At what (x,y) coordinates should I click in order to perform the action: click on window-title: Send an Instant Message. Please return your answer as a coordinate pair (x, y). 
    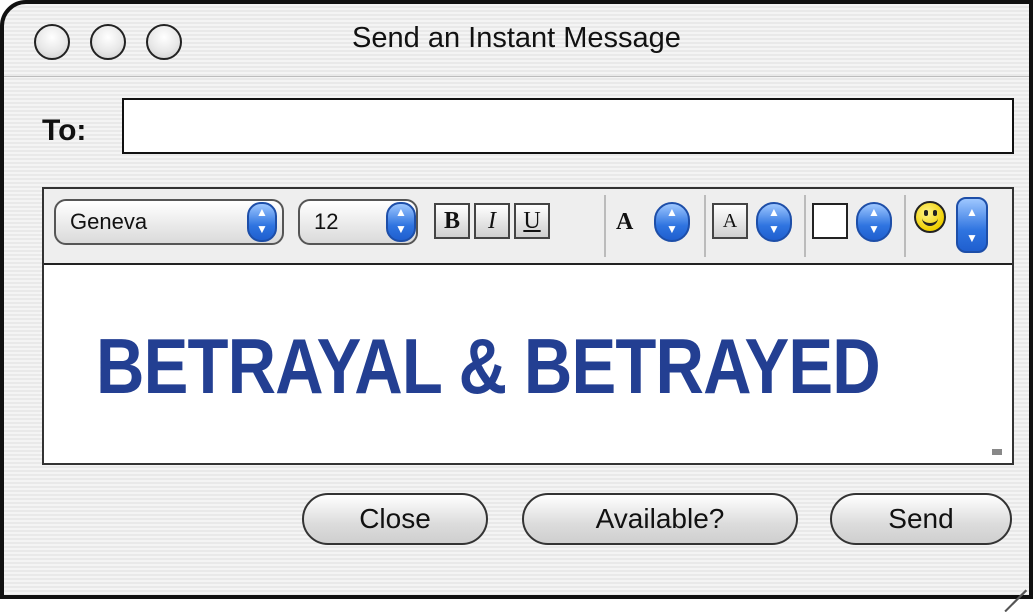
    Looking at the image, I should click on (516, 38).